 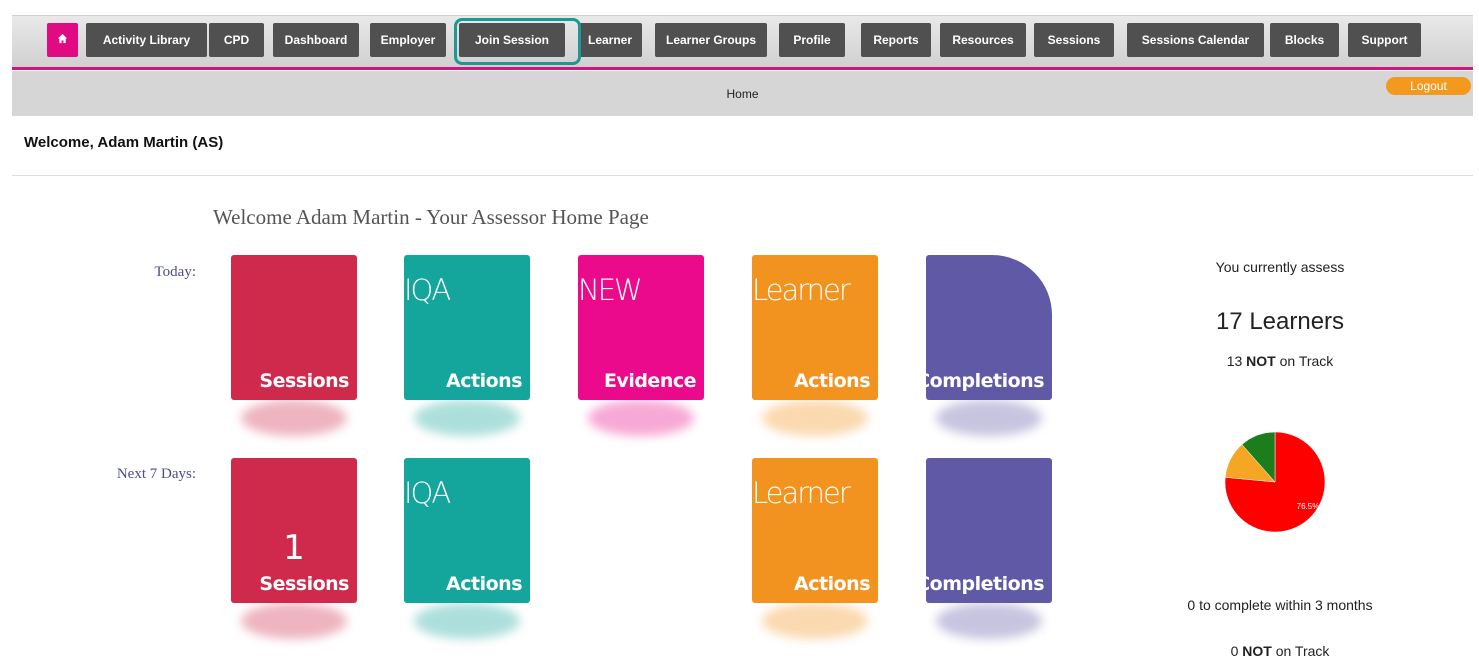 I want to click on breadcrumb-bar: Home Logout, so click(x=742, y=93).